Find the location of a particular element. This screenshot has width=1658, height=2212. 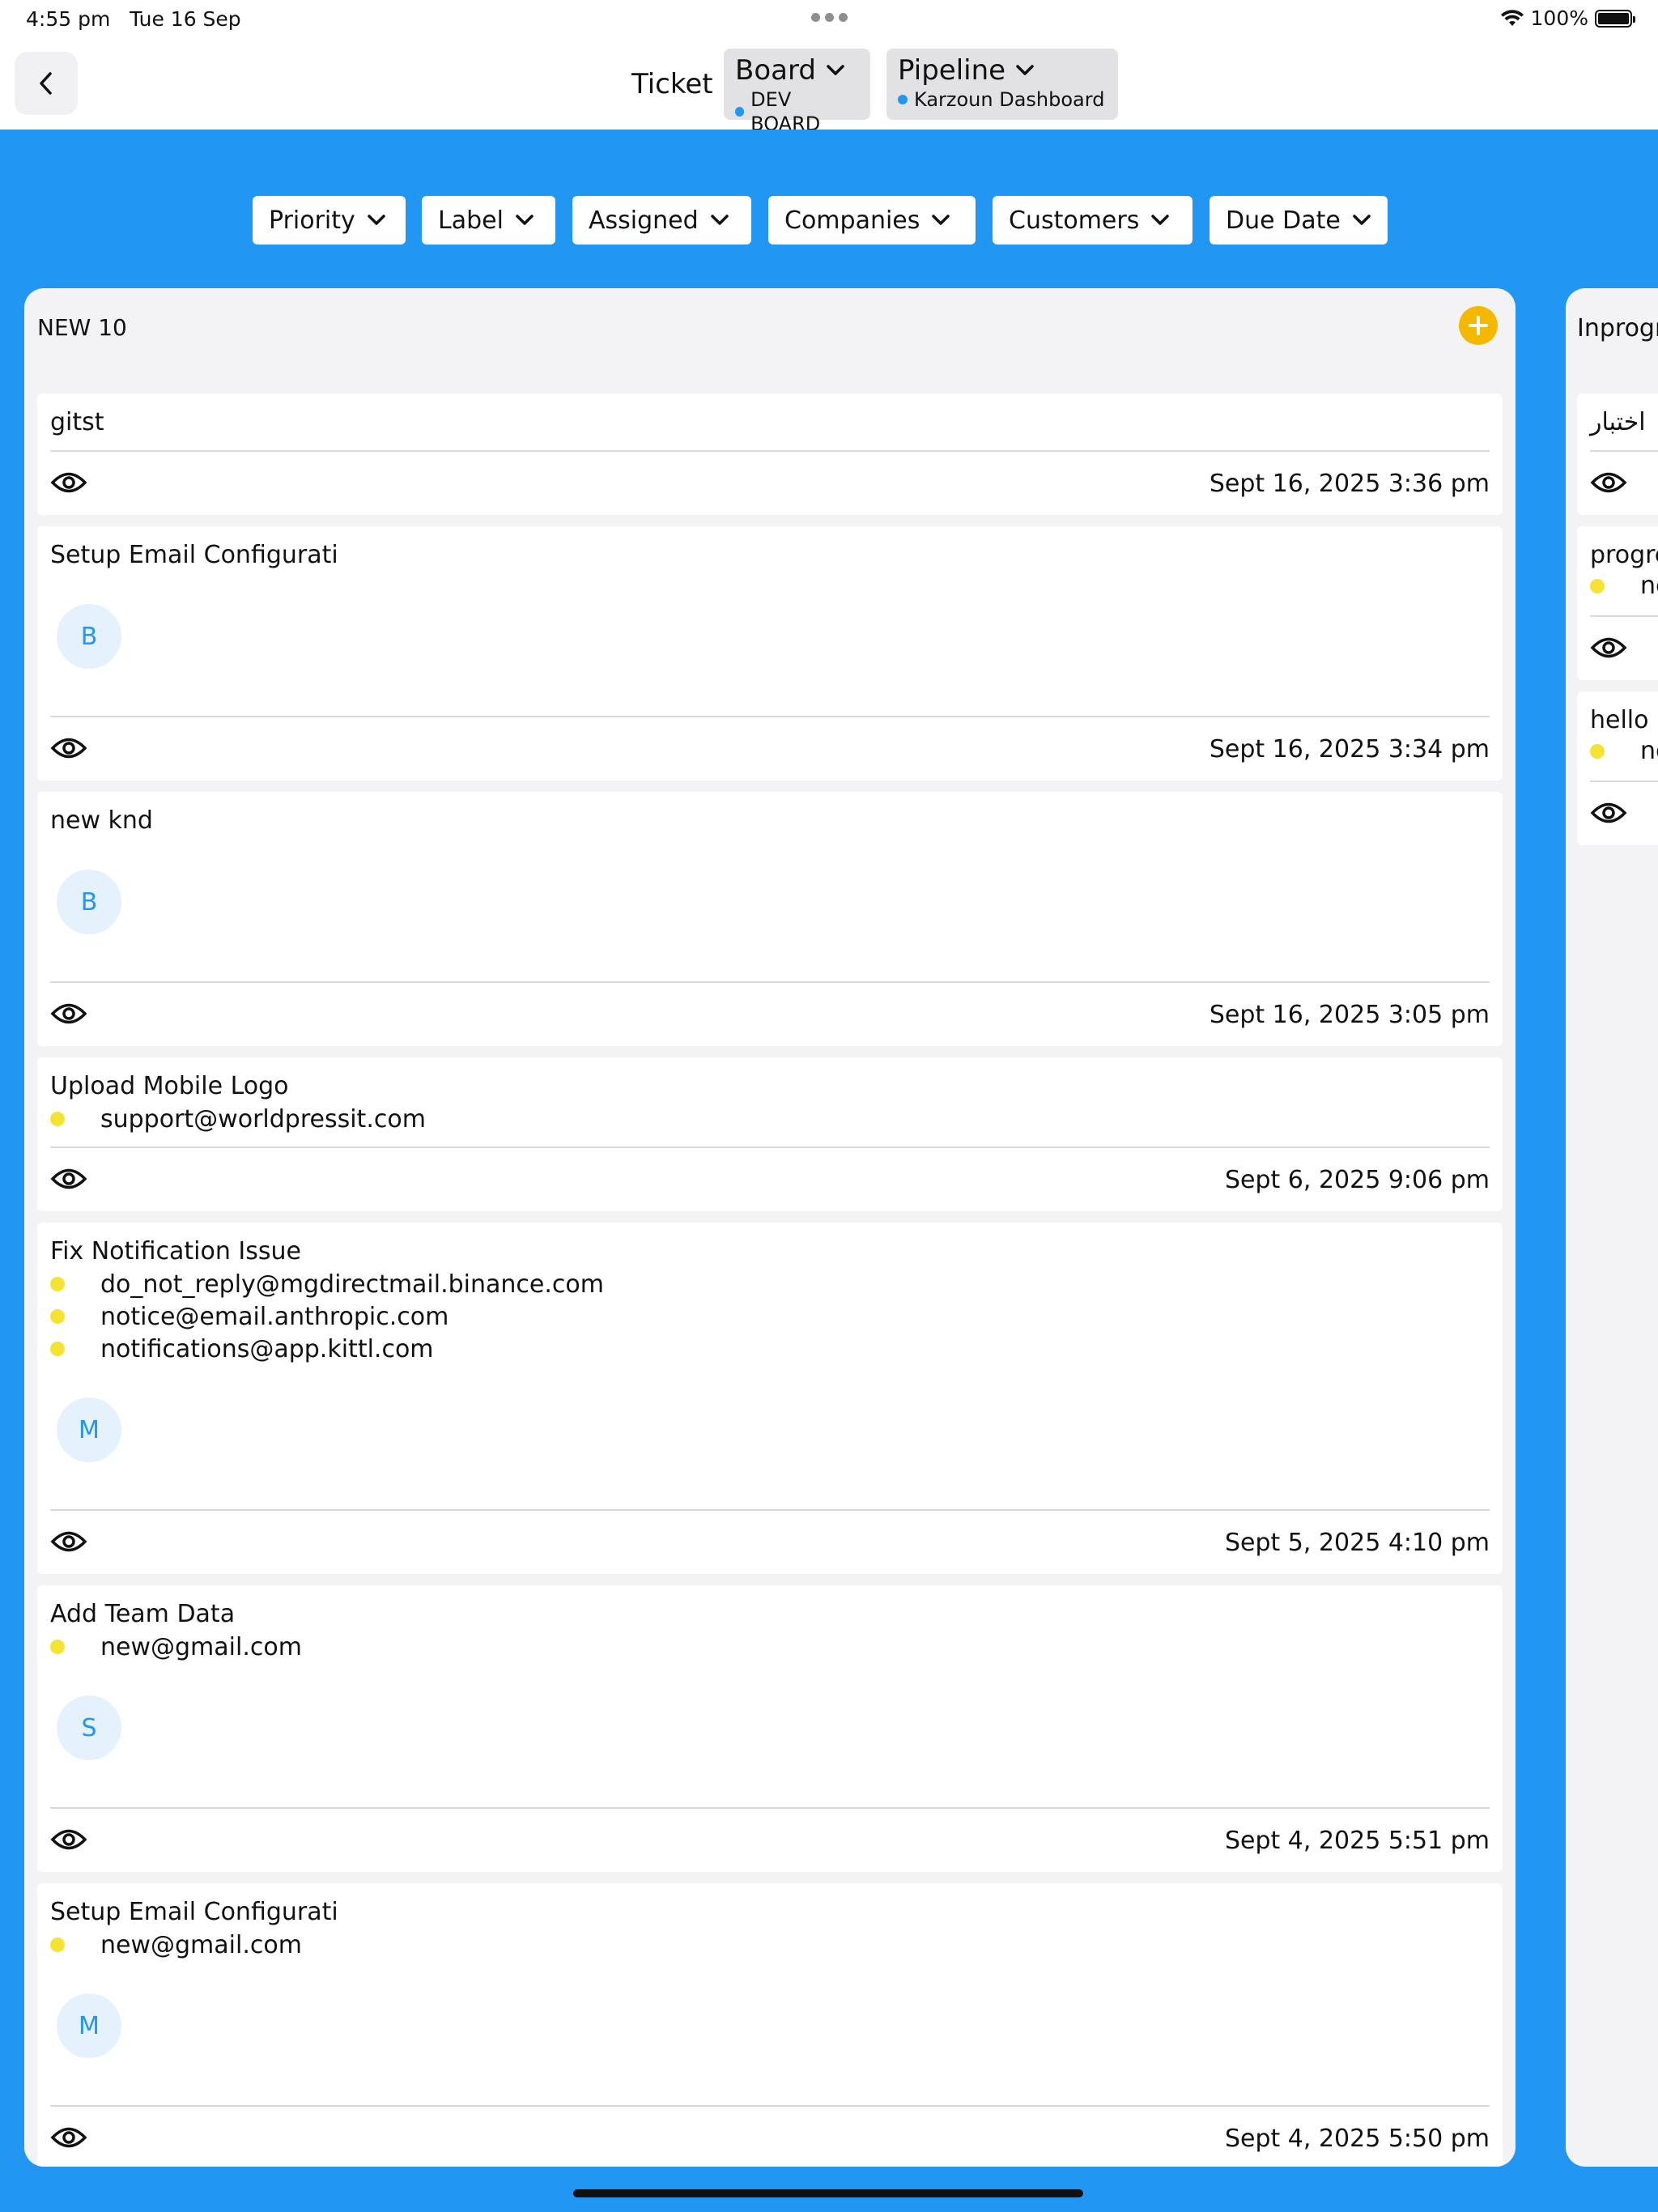

pipeline-dot-icon is located at coordinates (903, 99).